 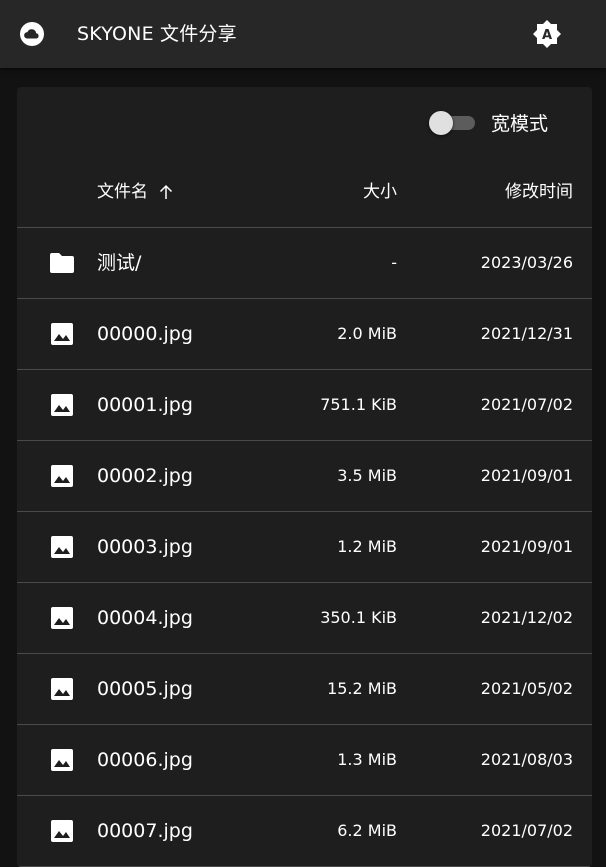 I want to click on header-size-sort-button: 大小, so click(x=380, y=192).